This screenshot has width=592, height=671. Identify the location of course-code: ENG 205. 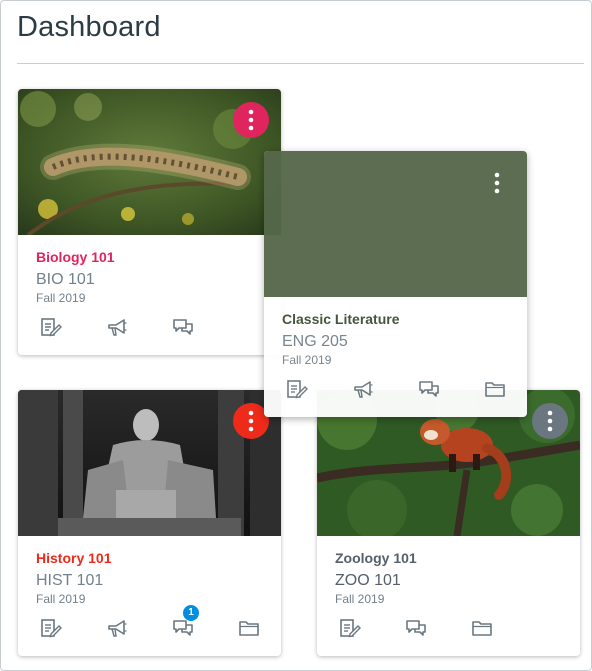
(315, 341).